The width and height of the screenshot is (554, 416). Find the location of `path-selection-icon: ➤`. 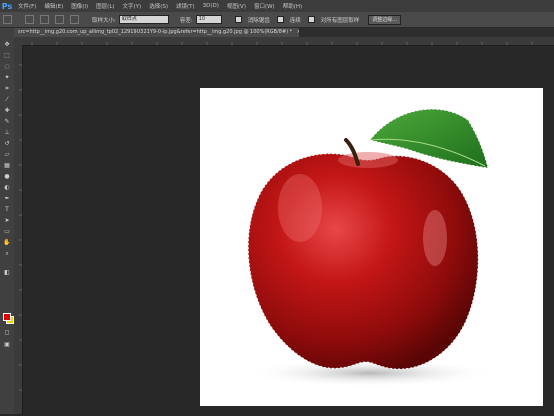

path-selection-icon: ➤ is located at coordinates (7, 220).